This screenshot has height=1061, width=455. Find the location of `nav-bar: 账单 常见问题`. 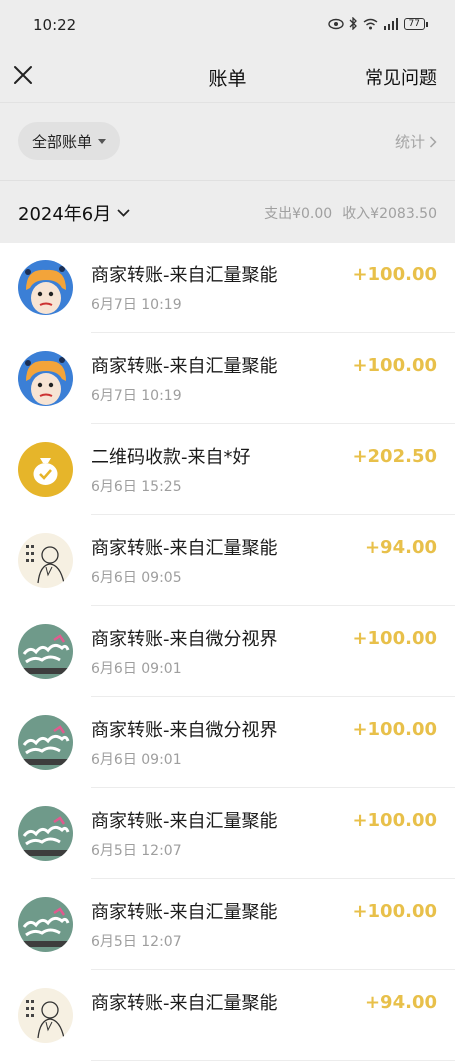

nav-bar: 账单 常见问题 is located at coordinates (227, 77).